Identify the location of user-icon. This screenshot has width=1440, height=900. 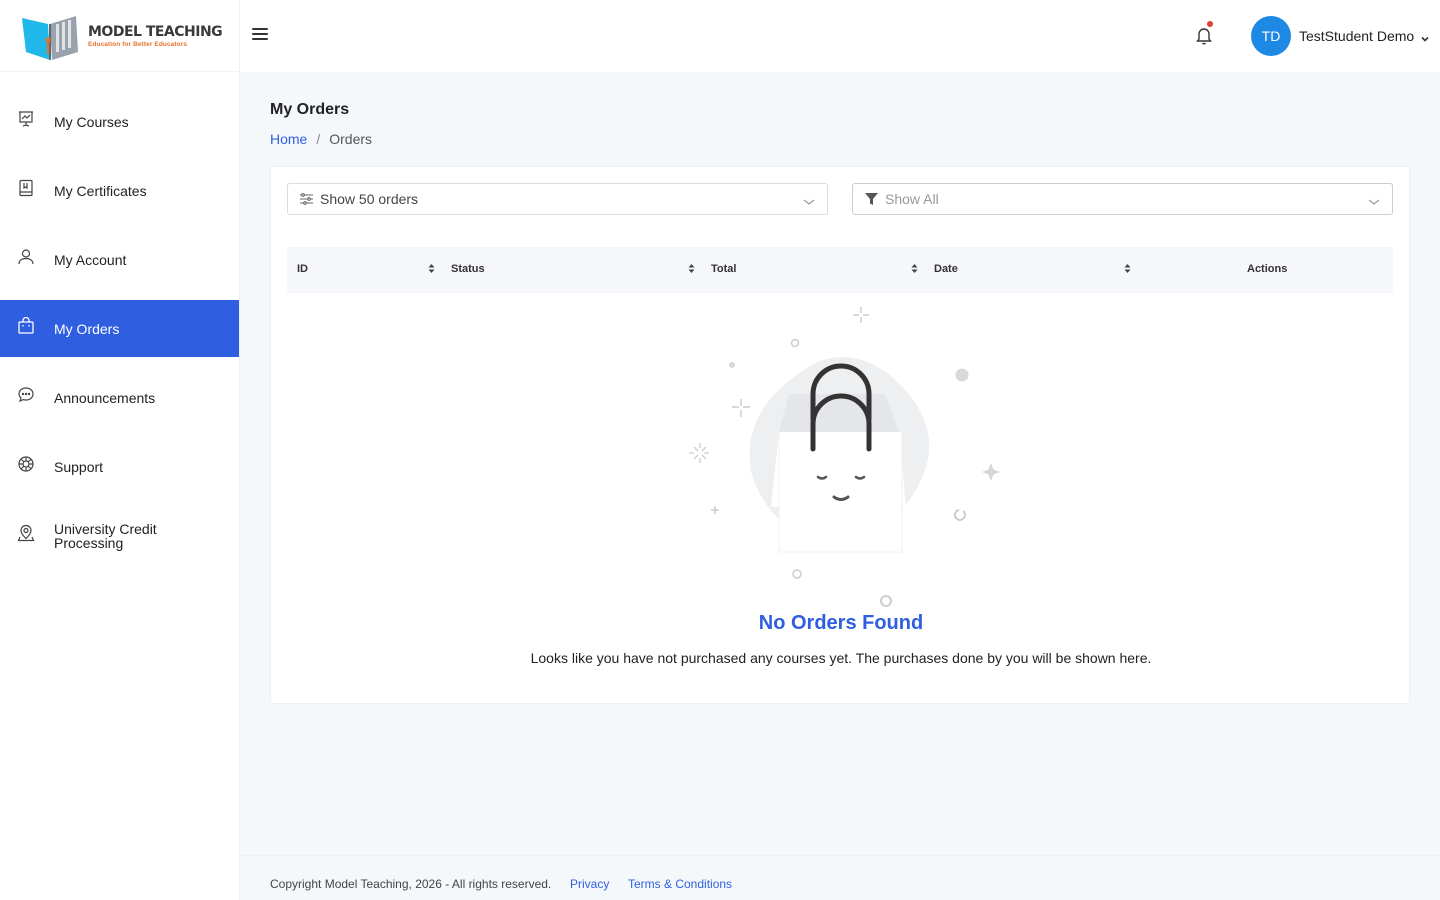
(26, 257).